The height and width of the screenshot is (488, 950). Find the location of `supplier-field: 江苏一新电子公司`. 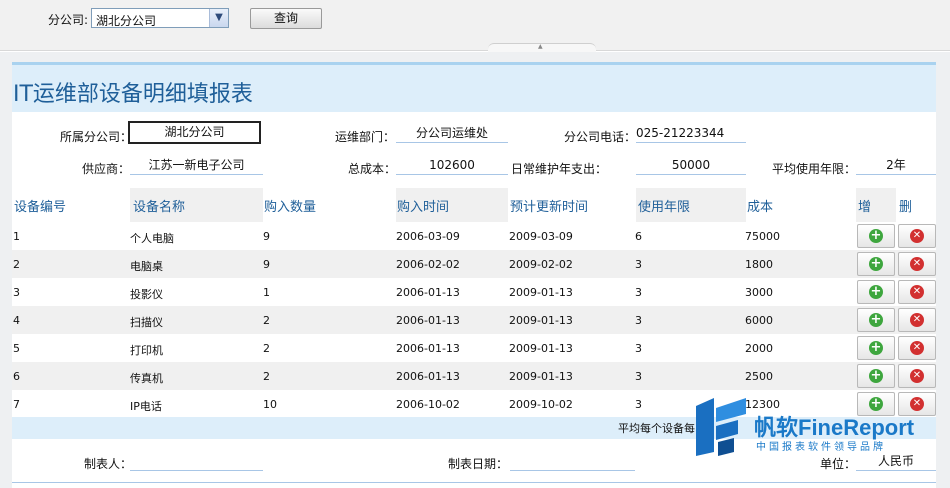

supplier-field: 江苏一新电子公司 is located at coordinates (196, 165).